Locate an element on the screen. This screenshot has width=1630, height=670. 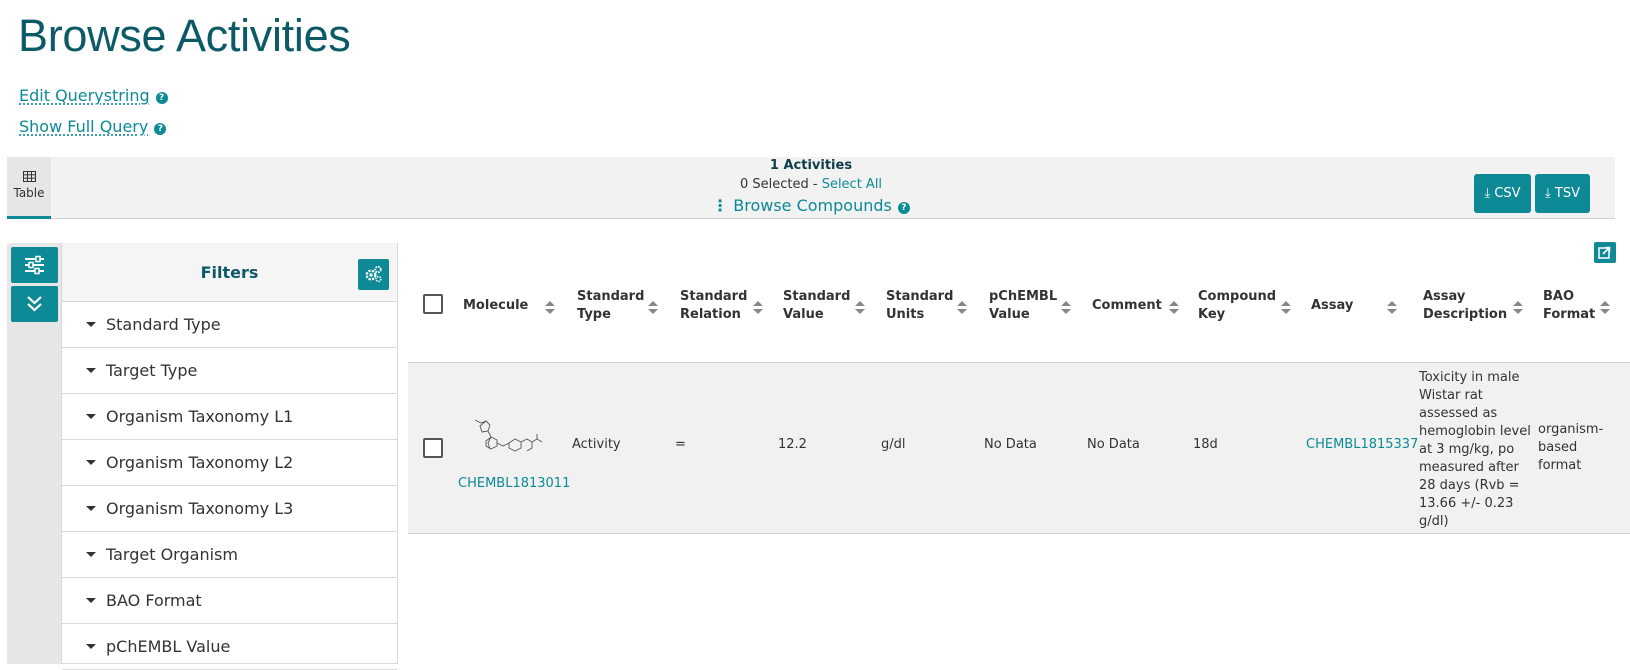
column-label: pChEMBL is located at coordinates (1023, 296).